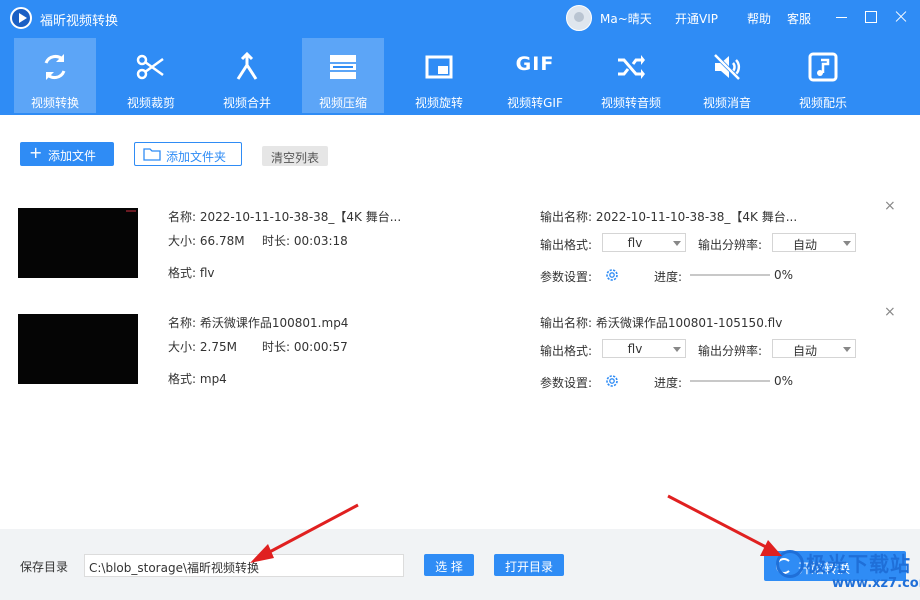 This screenshot has width=920, height=600. What do you see at coordinates (320, 347) in the screenshot?
I see `file-duration-value: 00:00:57` at bounding box center [320, 347].